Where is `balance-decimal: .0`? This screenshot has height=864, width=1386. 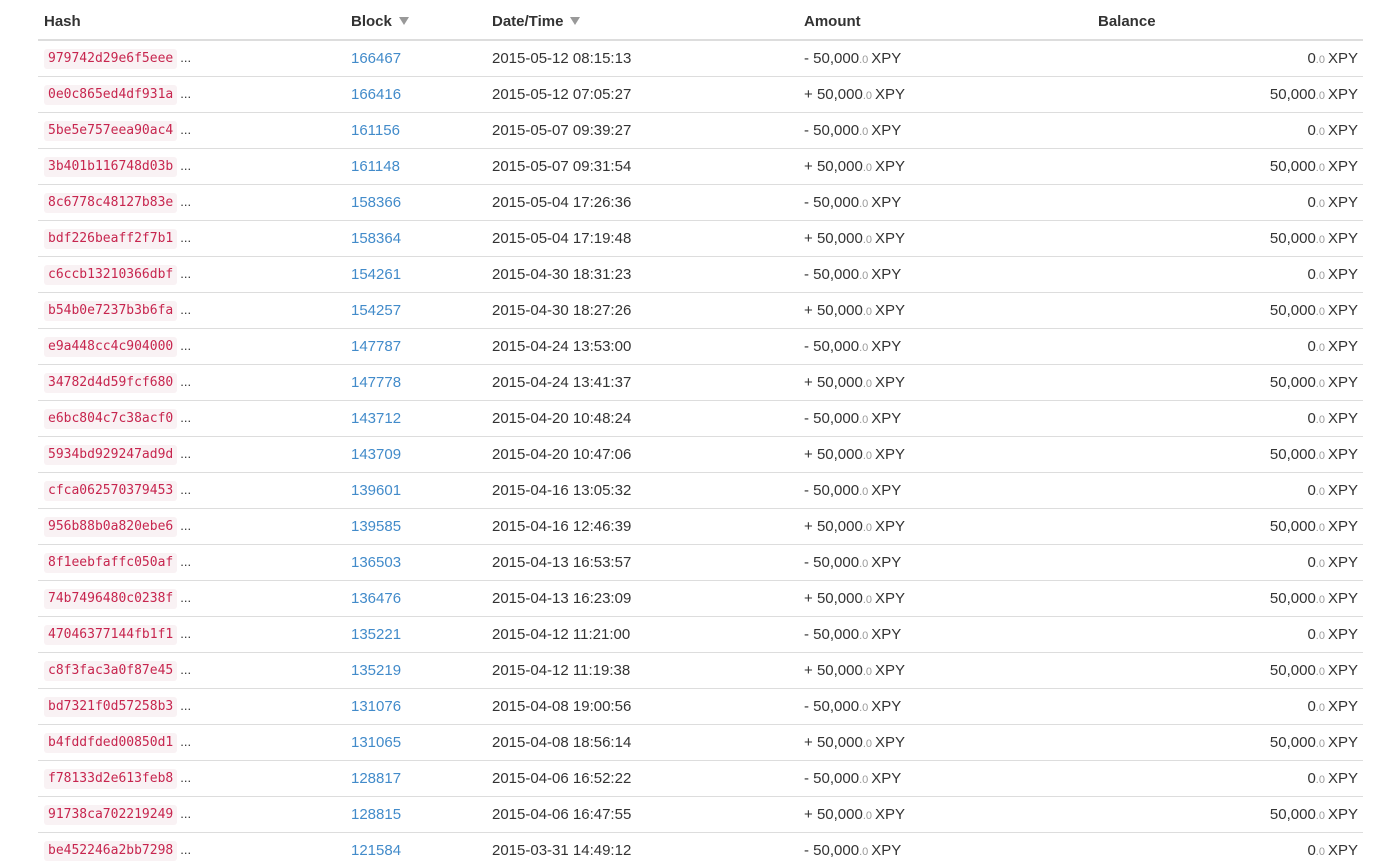 balance-decimal: .0 is located at coordinates (1320, 780).